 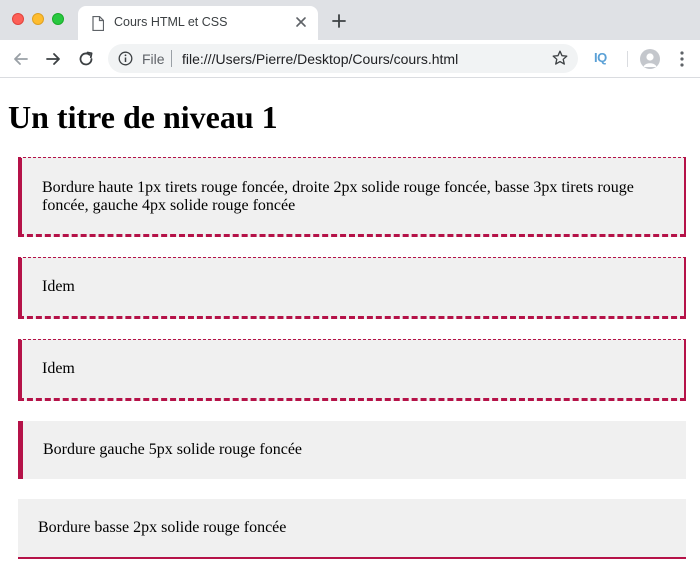 I want to click on bookmark-star-icon, so click(x=560, y=58).